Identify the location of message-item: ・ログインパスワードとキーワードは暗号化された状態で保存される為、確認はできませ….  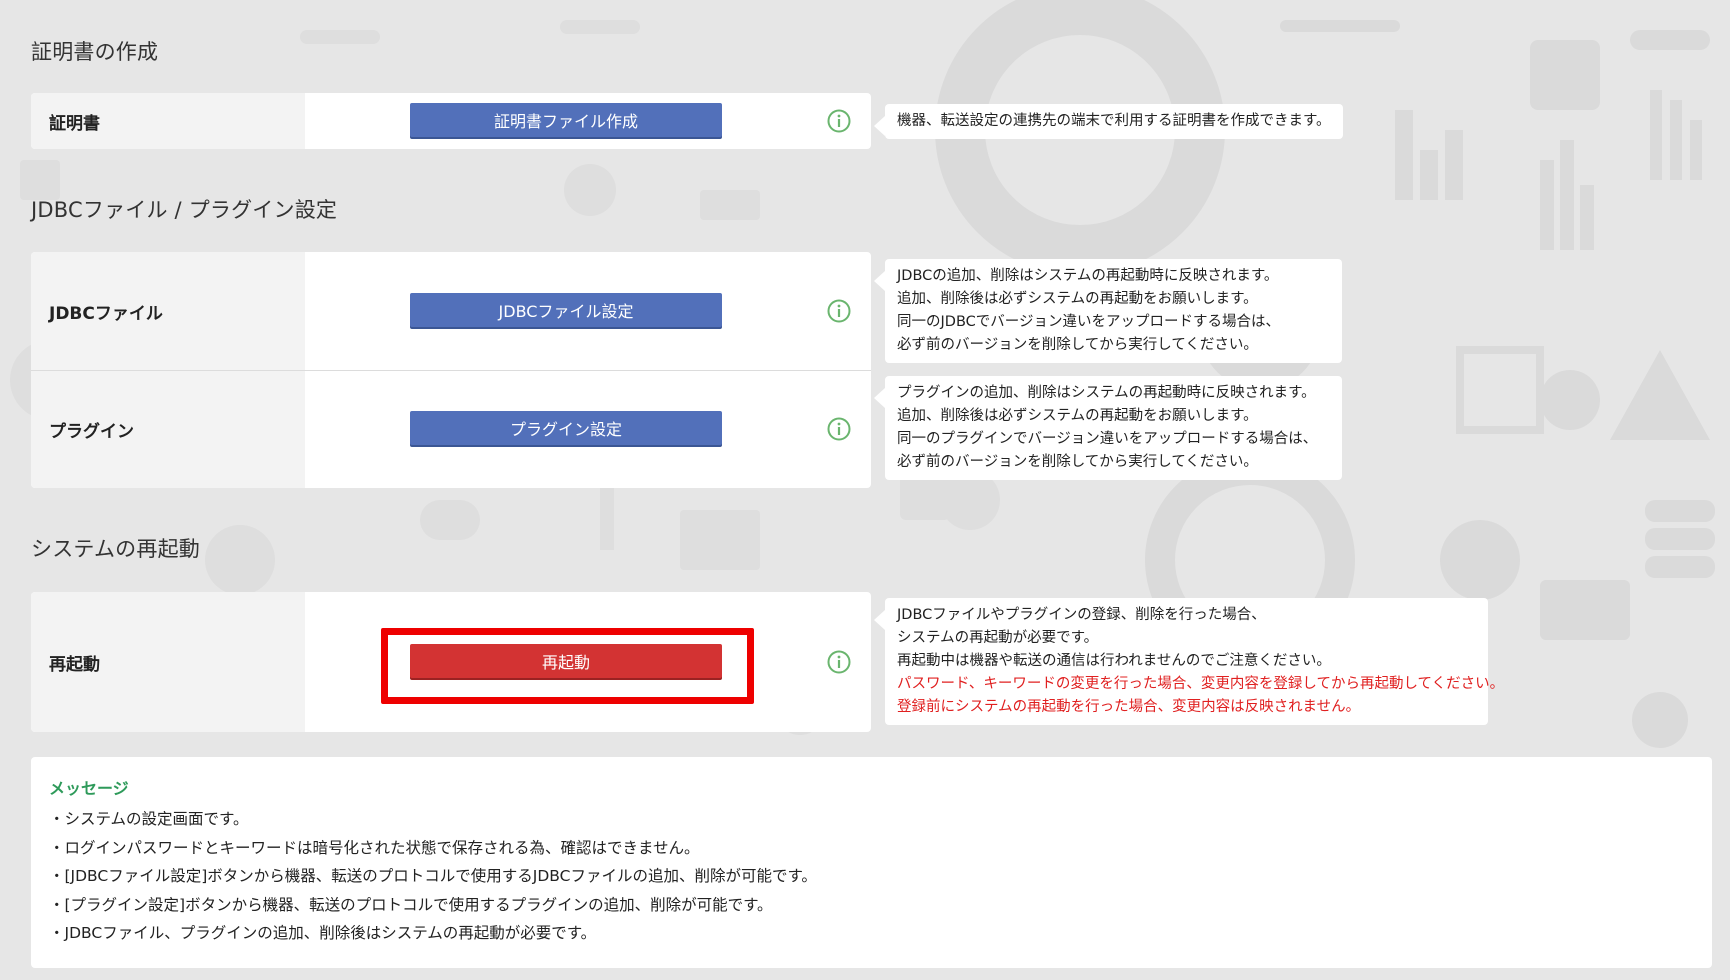
(374, 847).